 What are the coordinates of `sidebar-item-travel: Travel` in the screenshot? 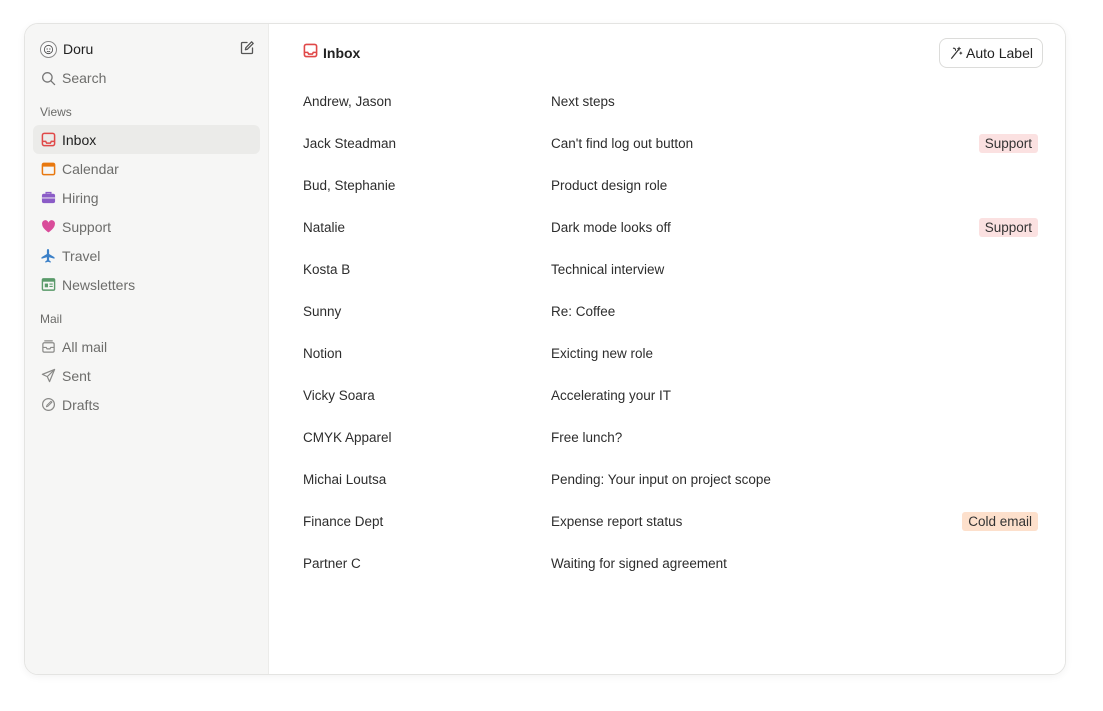 It's located at (146, 255).